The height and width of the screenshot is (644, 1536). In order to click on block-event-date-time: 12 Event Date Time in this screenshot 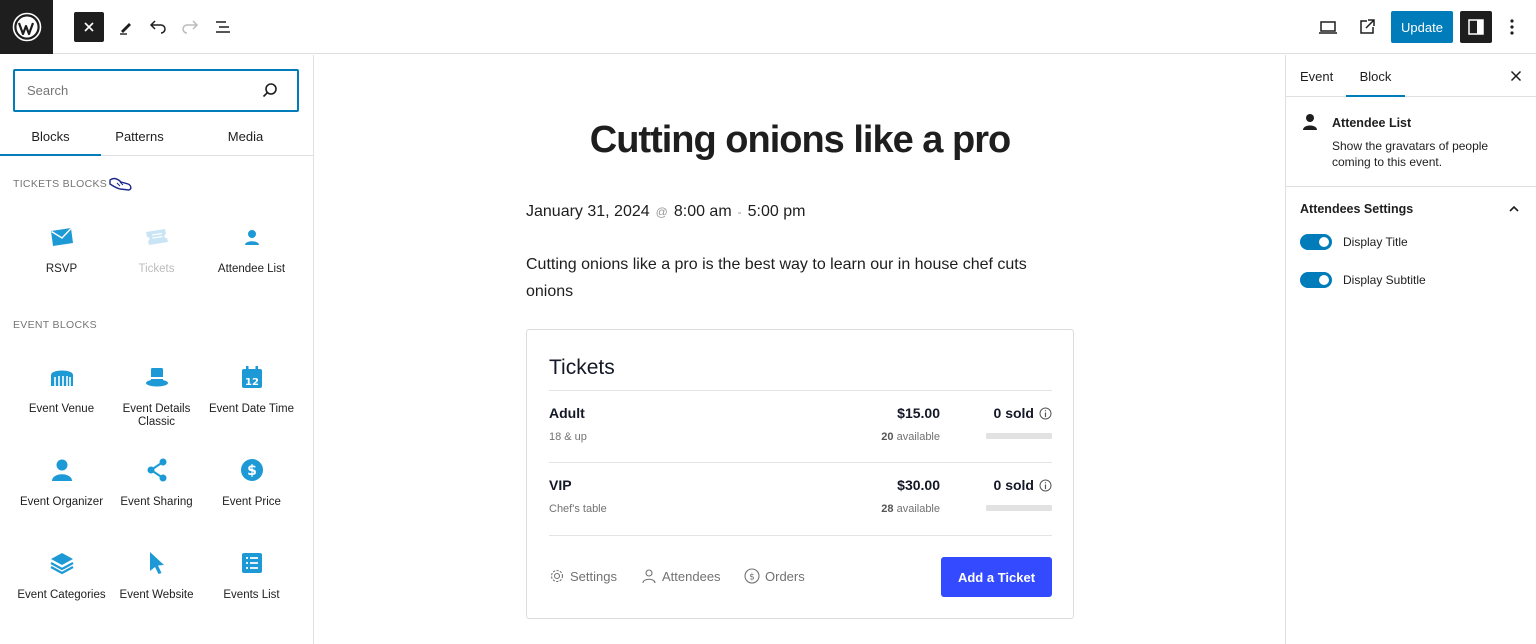, I will do `click(251, 390)`.